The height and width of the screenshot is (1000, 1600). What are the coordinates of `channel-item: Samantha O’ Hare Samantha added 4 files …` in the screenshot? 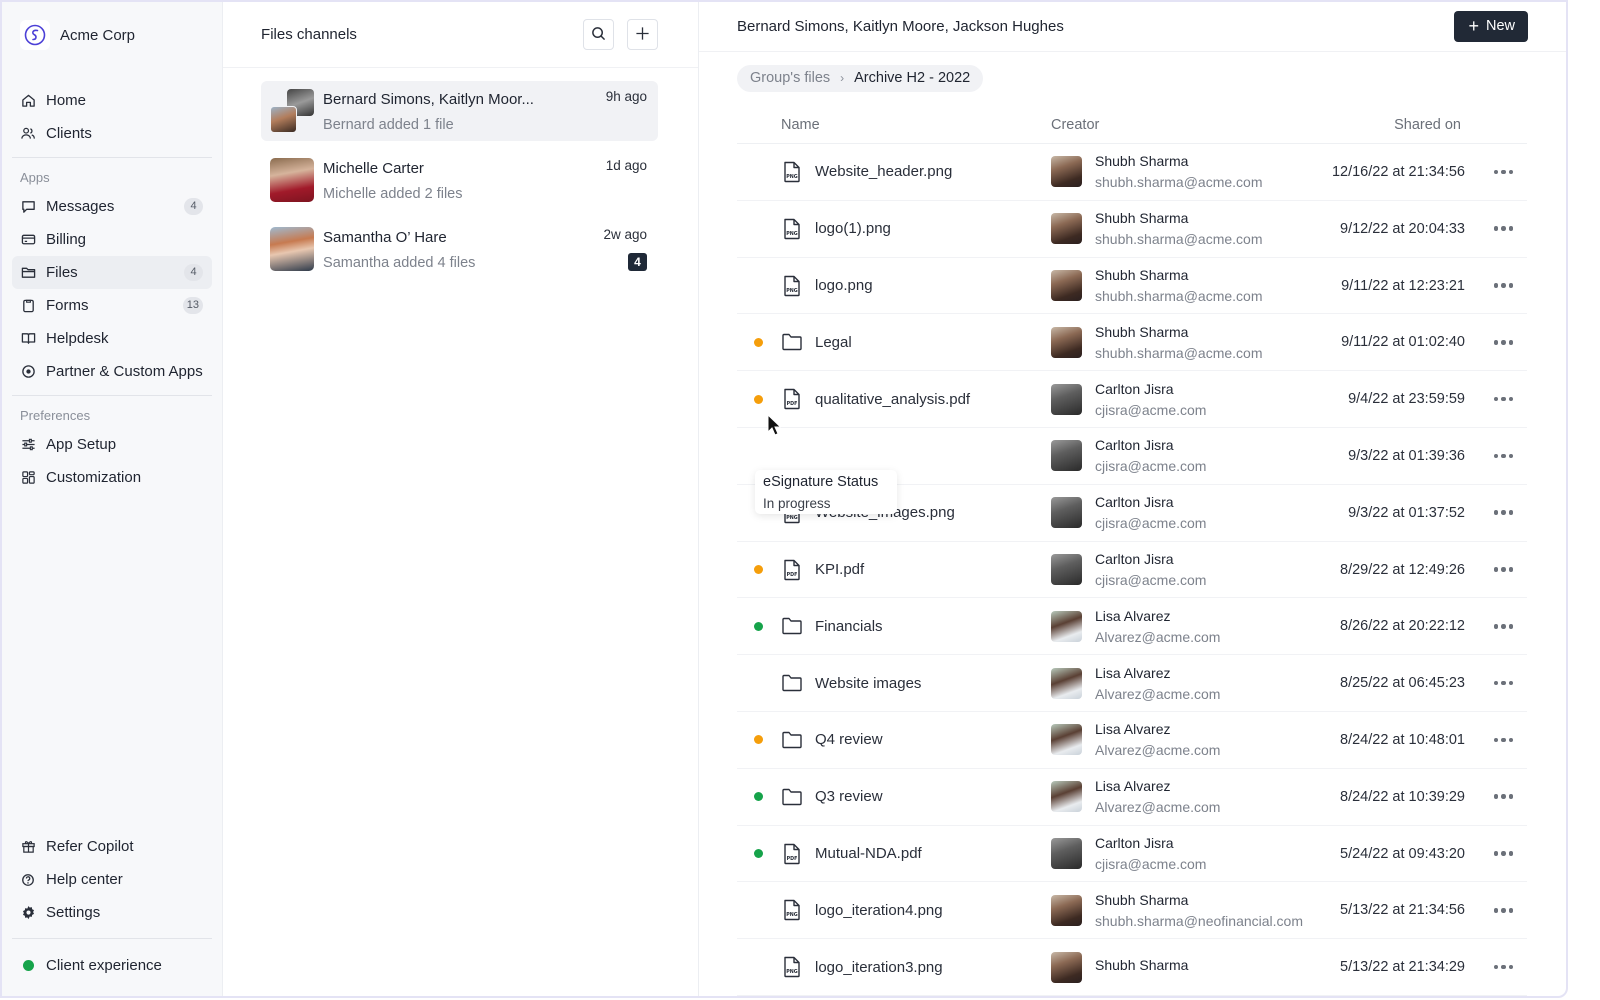 It's located at (459, 249).